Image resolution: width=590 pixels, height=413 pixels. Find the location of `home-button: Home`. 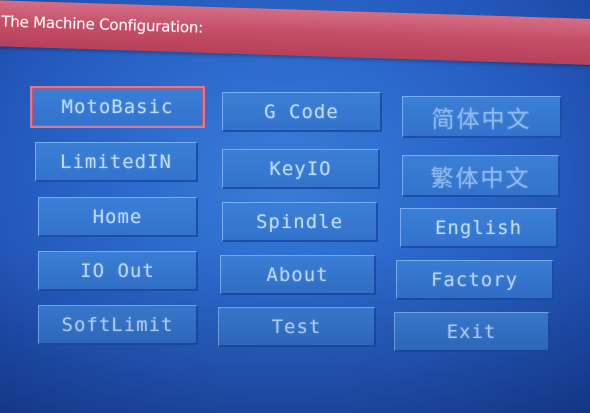

home-button: Home is located at coordinates (118, 217).